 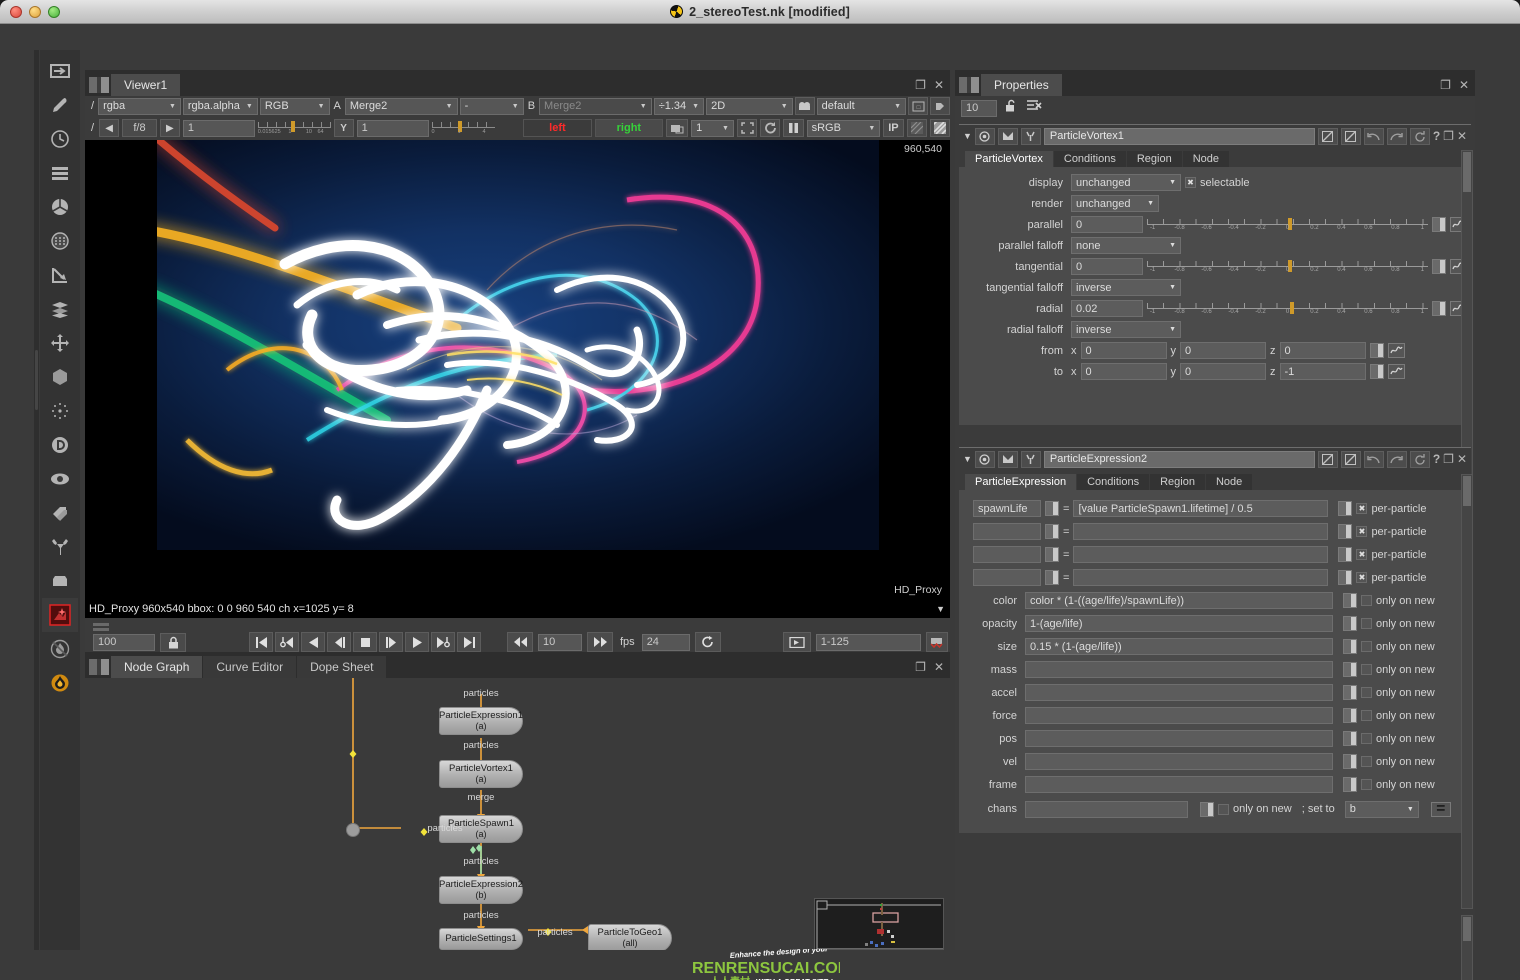 I want to click on tab-conditions-2: Conditions, so click(x=1113, y=482).